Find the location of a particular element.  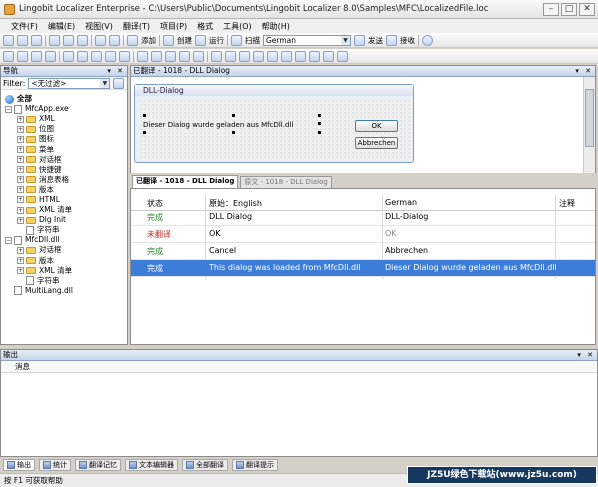

tree-item: + 消息表格 is located at coordinates (64, 180).